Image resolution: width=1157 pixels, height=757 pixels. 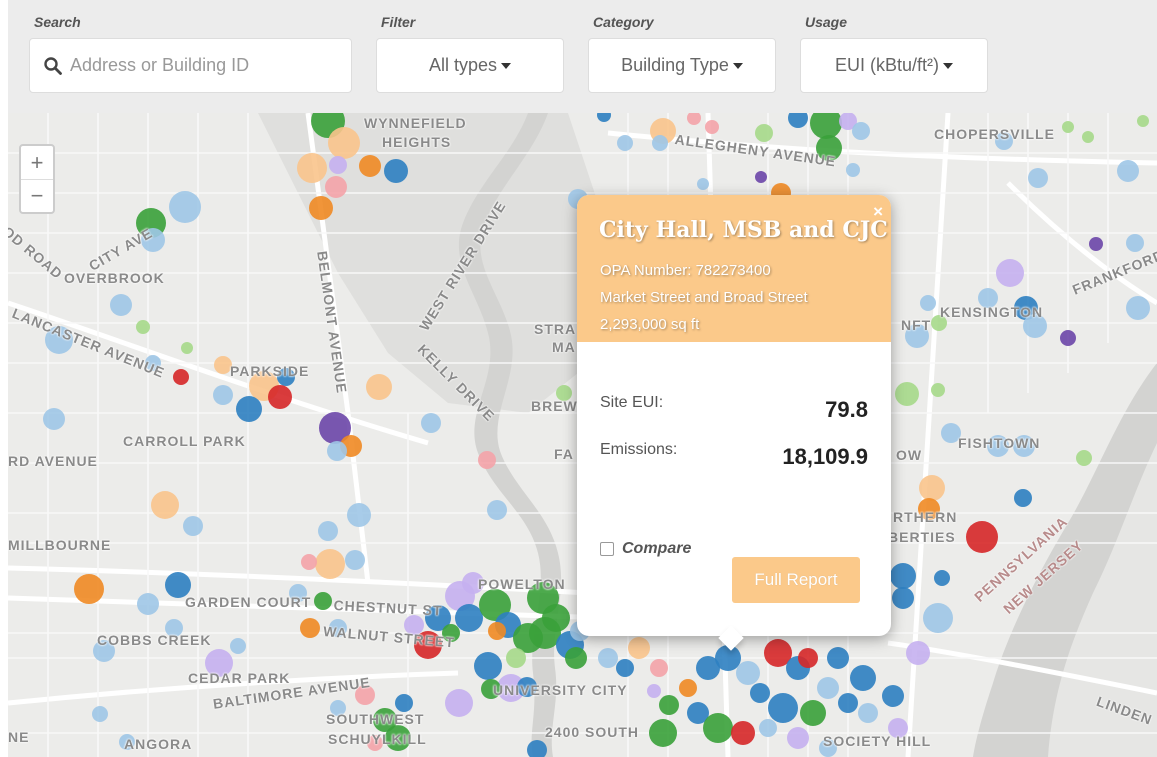 I want to click on map-label-millbourne: MILLBOURNE, so click(x=60, y=545).